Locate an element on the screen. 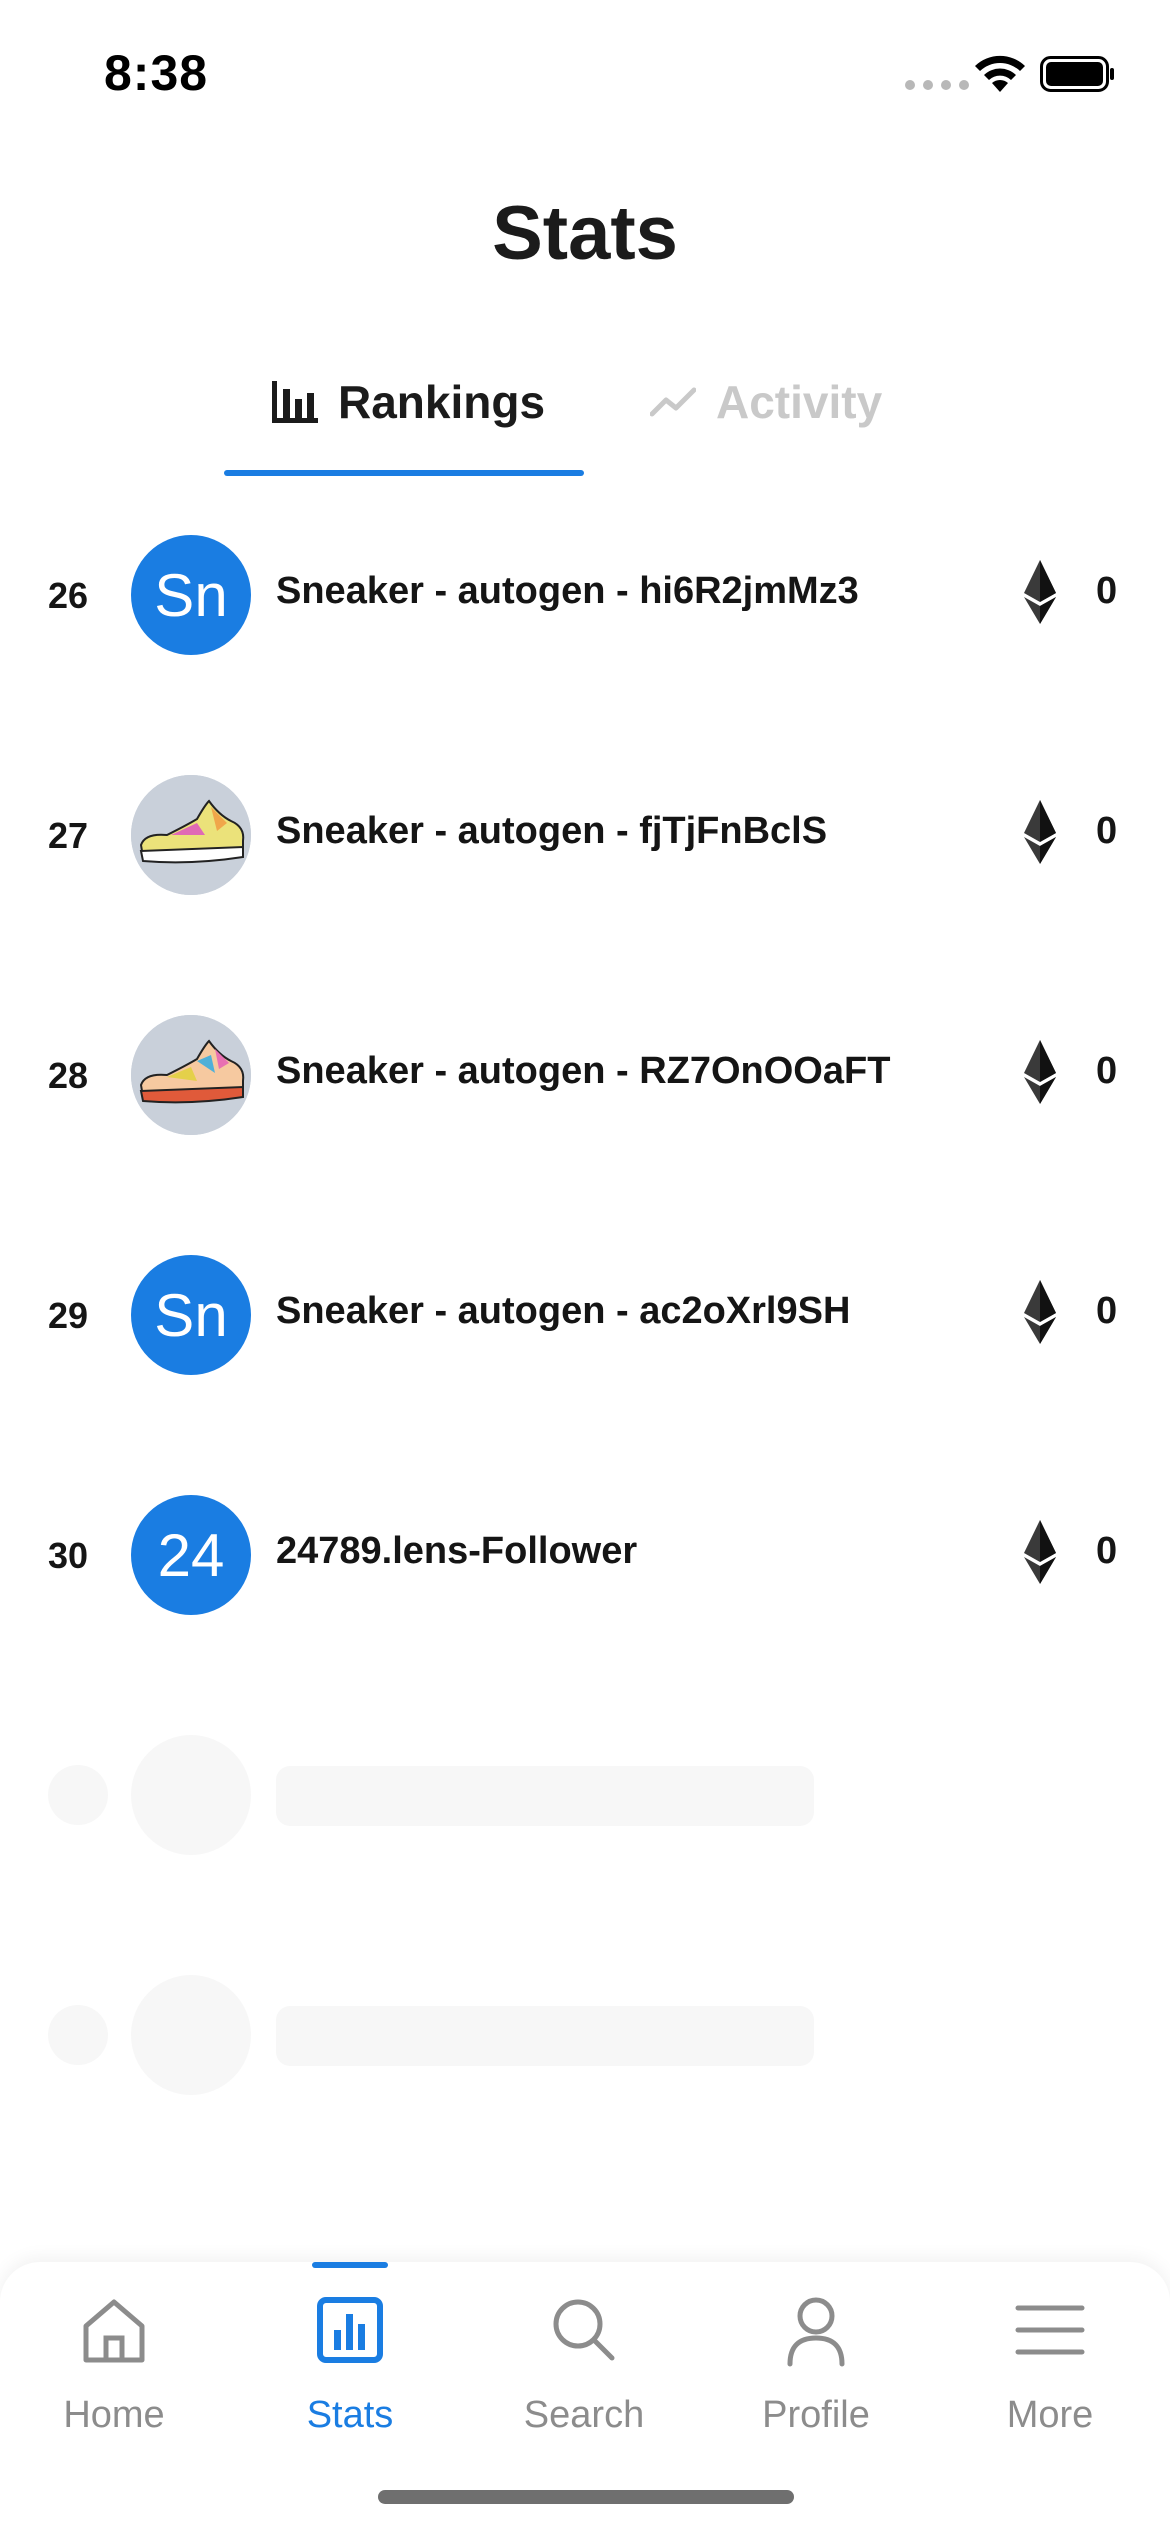 This screenshot has height=2532, width=1170. tab-rankings: Rankings is located at coordinates (408, 402).